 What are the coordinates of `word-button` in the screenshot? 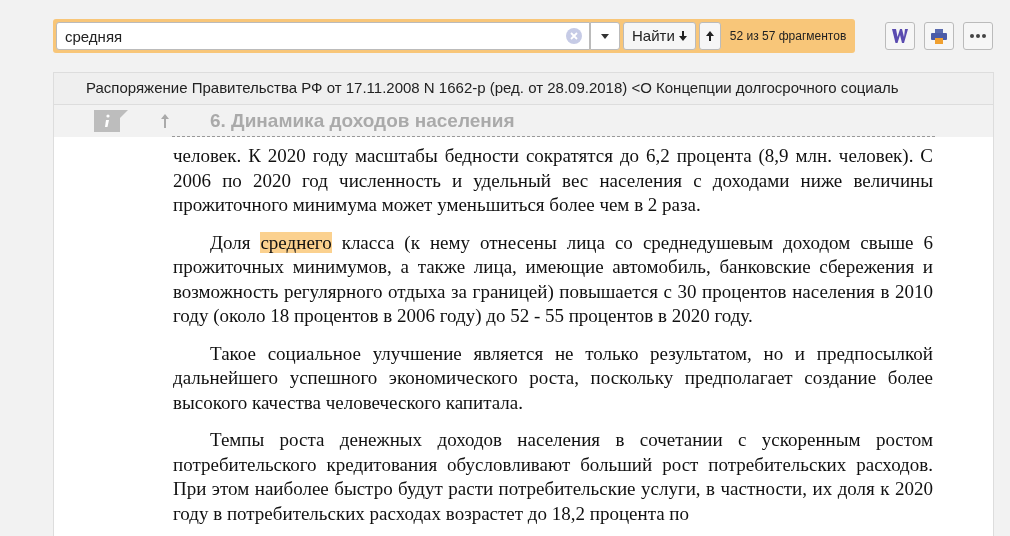 It's located at (900, 36).